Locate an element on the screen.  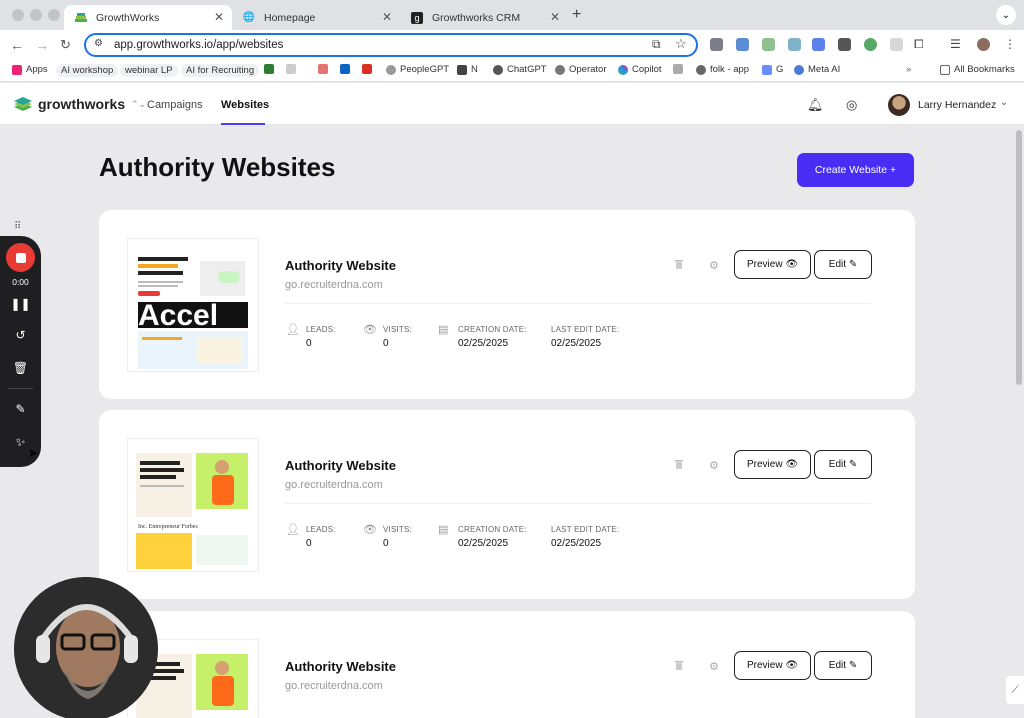
pause-icon: ❚❚ is located at coordinates (20, 304).